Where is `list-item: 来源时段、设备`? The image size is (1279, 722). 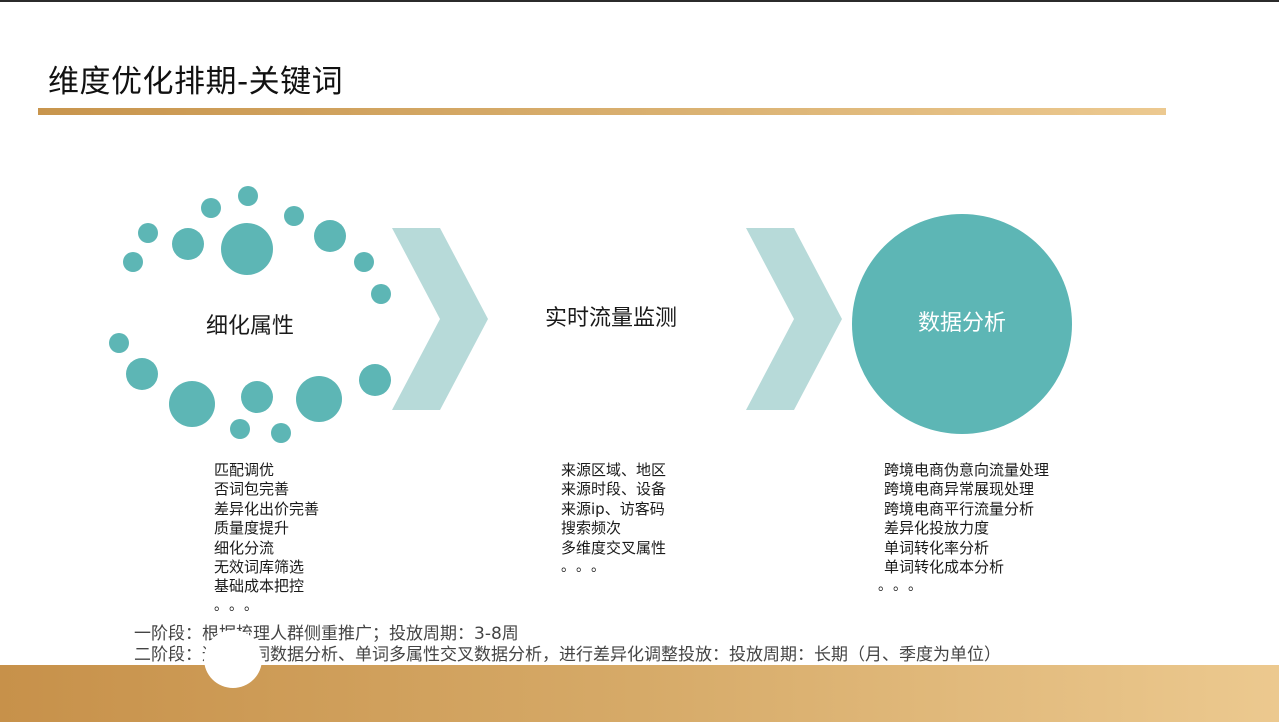 list-item: 来源时段、设备 is located at coordinates (614, 489).